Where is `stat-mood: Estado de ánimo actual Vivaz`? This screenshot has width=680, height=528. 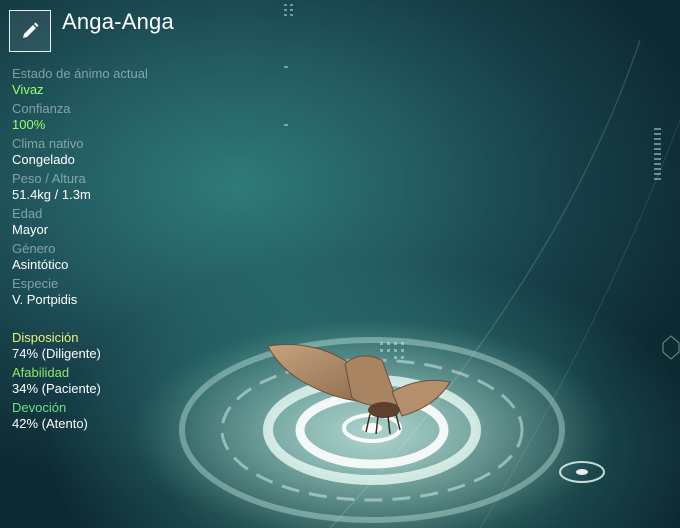
stat-mood: Estado de ánimo actual Vivaz is located at coordinates (112, 82).